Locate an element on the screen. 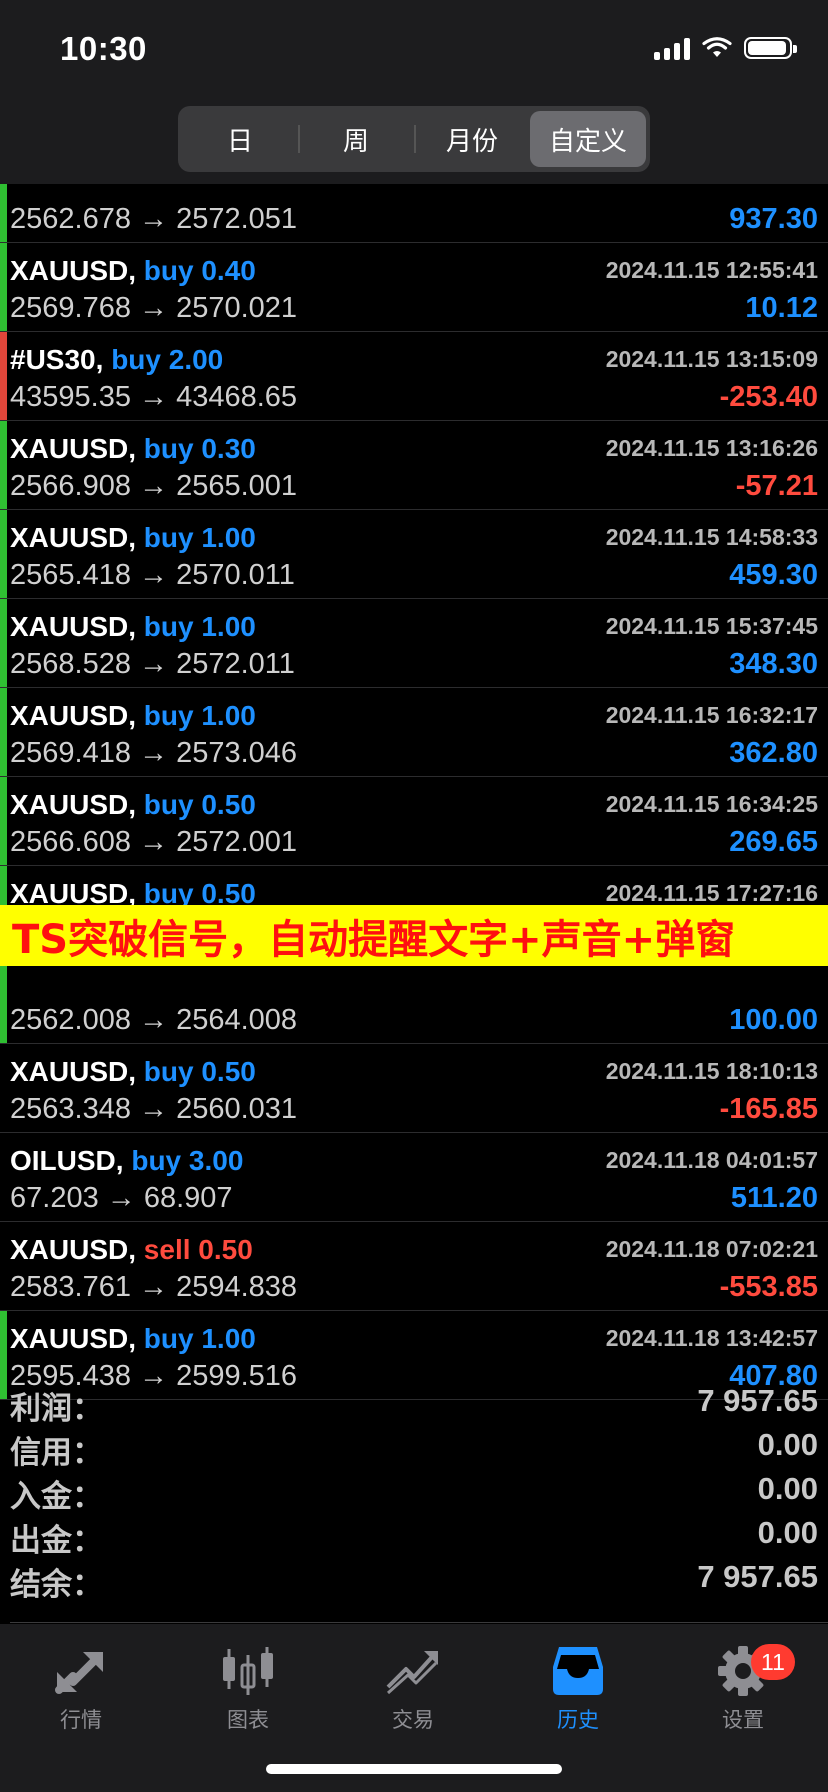 The width and height of the screenshot is (828, 1792). tab-trade: 交易 is located at coordinates (413, 1686).